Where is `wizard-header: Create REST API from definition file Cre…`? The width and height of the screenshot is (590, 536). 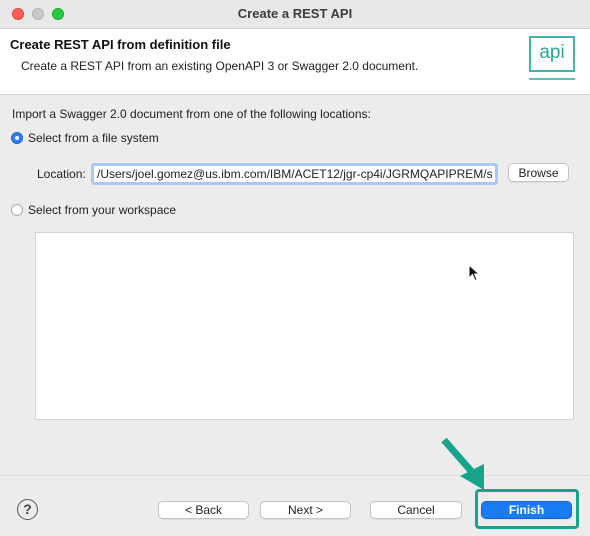
wizard-header: Create REST API from definition file Cre… is located at coordinates (295, 62).